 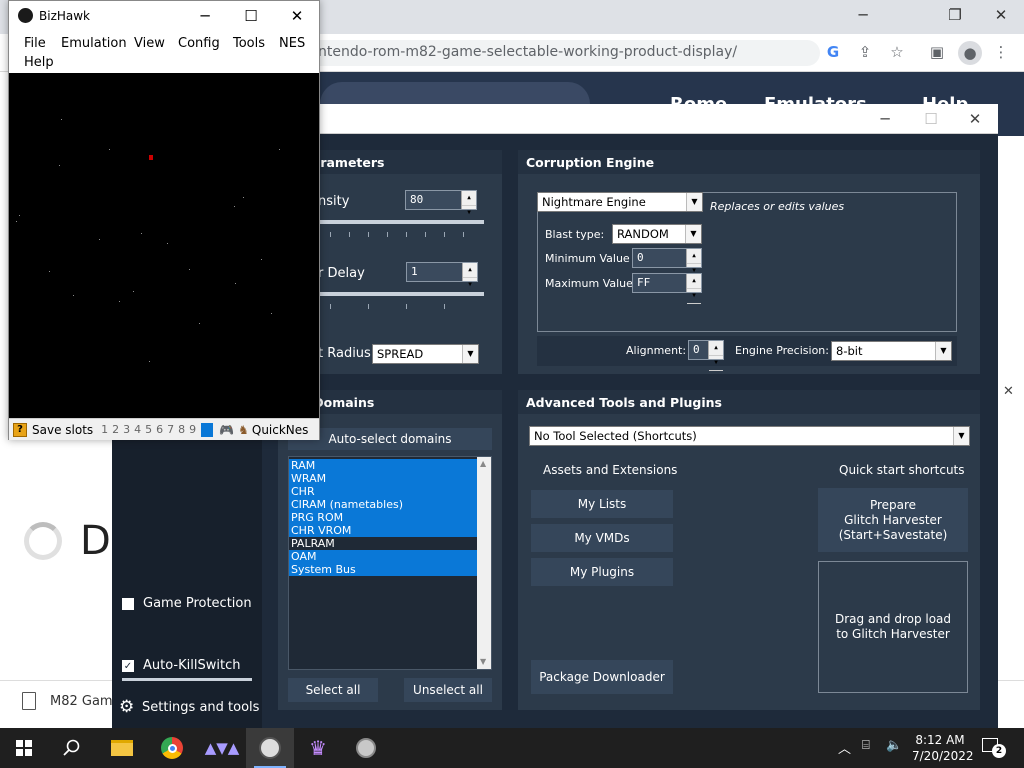 I want to click on notification-center-button: 2, so click(x=994, y=748).